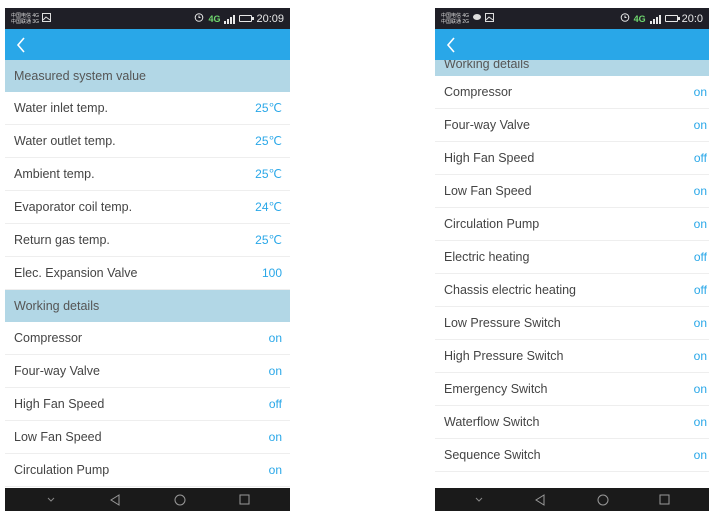 This screenshot has width=709, height=511. Describe the element at coordinates (270, 18) in the screenshot. I see `status-time: 20:09` at that location.